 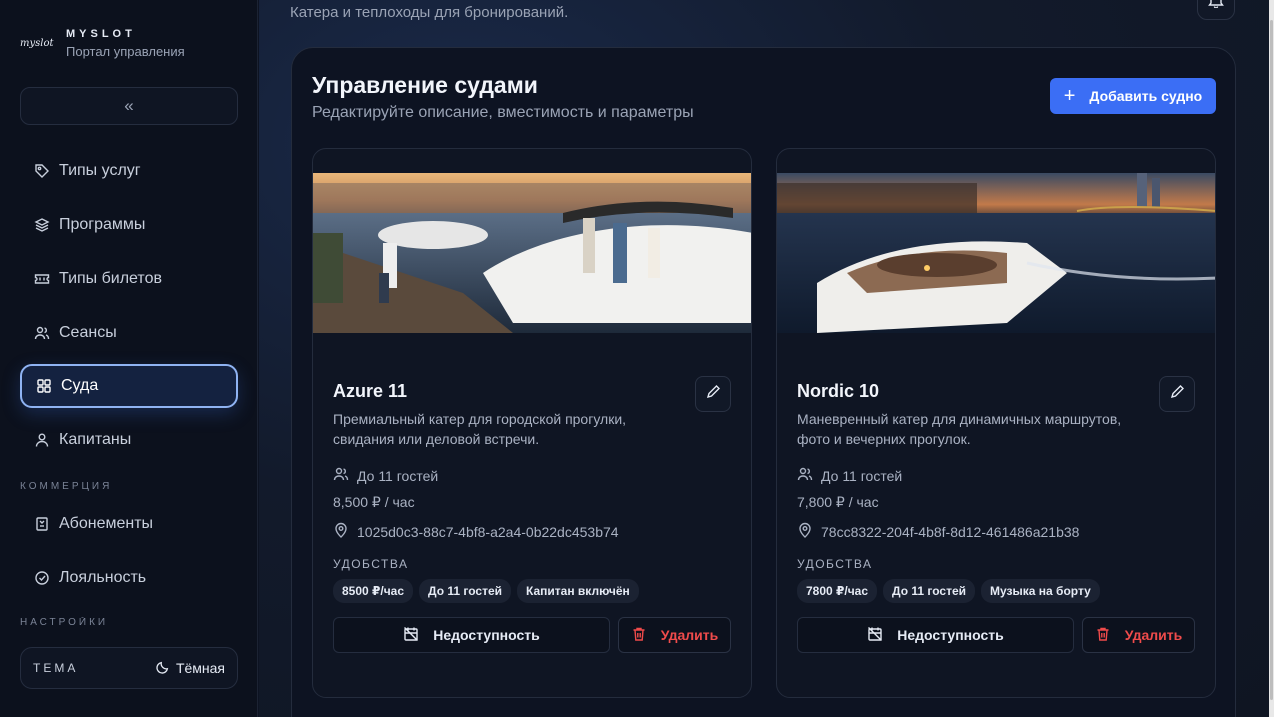 What do you see at coordinates (374, 502) in the screenshot?
I see `boat-price: 8,500 ₽ / час` at bounding box center [374, 502].